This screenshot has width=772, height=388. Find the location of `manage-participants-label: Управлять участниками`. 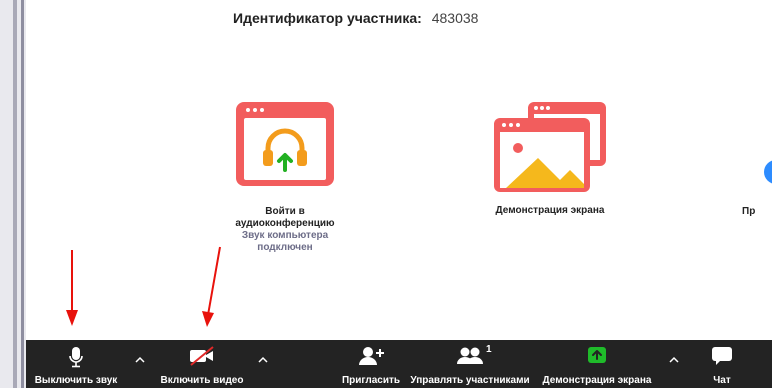

manage-participants-label: Управлять участниками is located at coordinates (470, 380).